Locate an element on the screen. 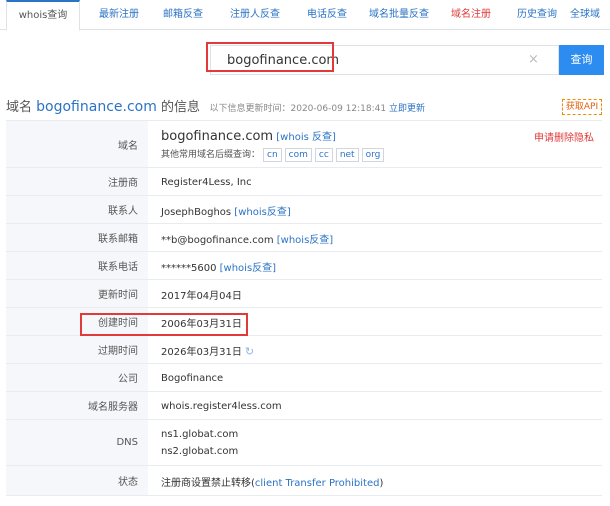  close-icon: × is located at coordinates (533, 59).